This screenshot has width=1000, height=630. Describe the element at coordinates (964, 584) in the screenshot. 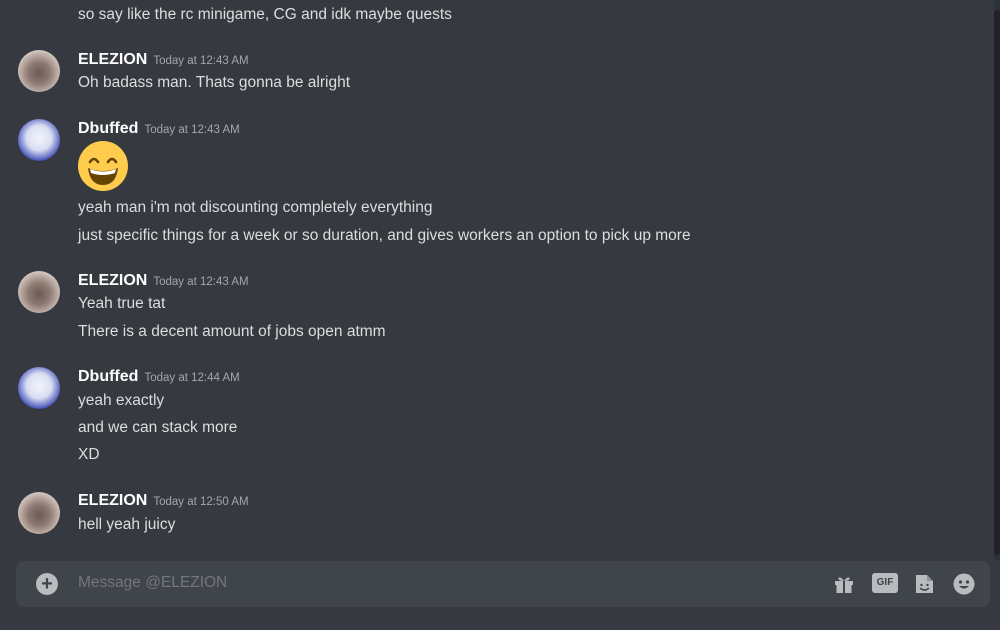

I see `emoji-icon` at that location.